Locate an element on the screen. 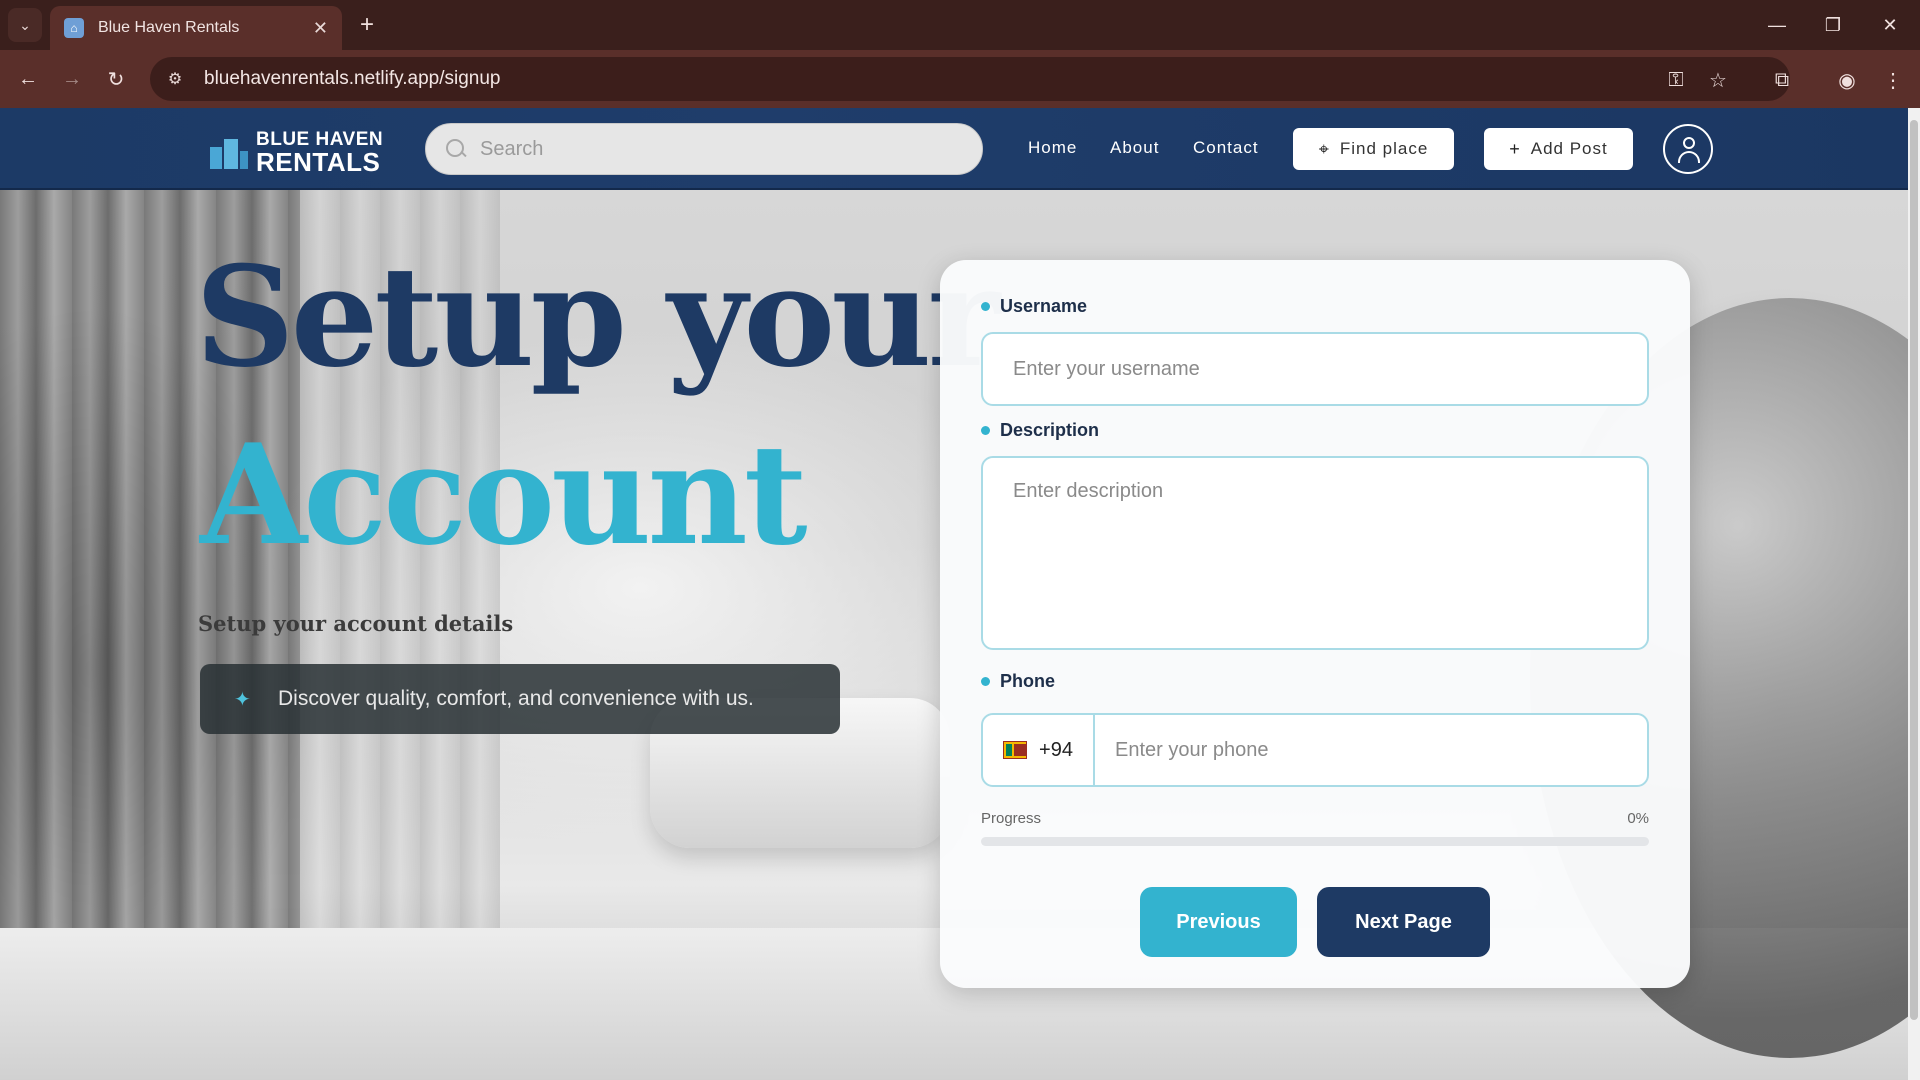 The height and width of the screenshot is (1080, 1920). map-pin-icon: ⌖ is located at coordinates (1324, 148).